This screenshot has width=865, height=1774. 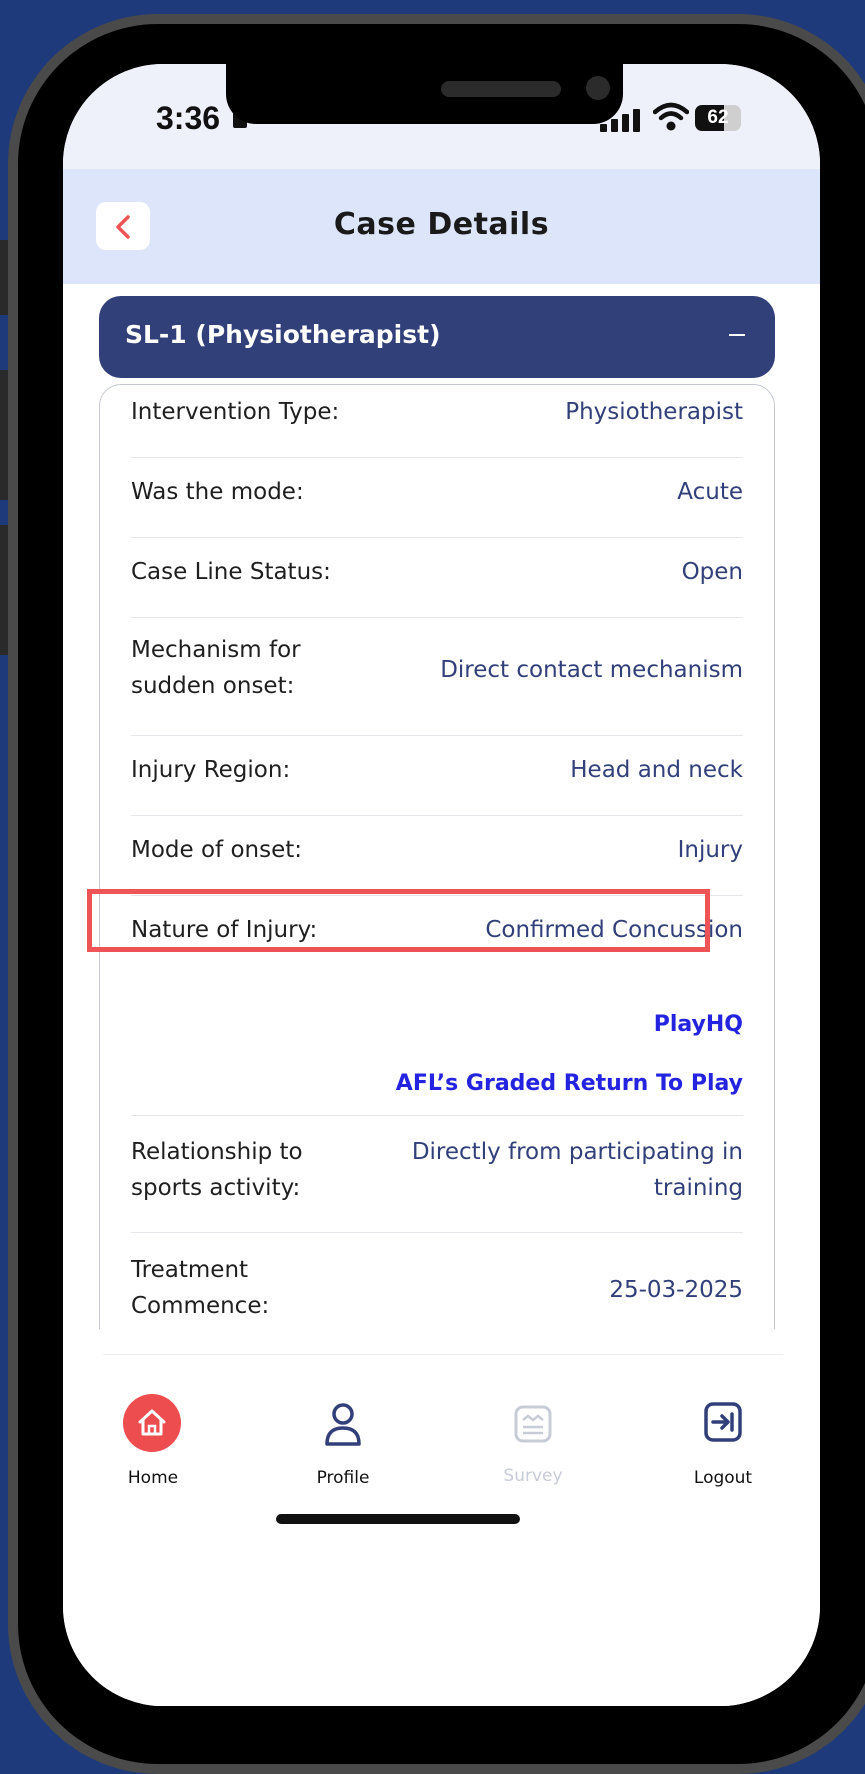 I want to click on row-value: Head and neck, so click(x=656, y=770).